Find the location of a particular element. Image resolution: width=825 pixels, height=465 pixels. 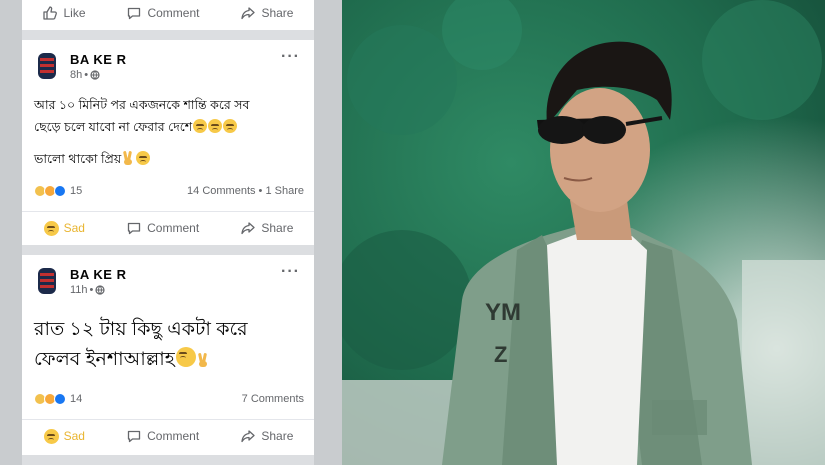

post-meta: 11h • is located at coordinates (88, 290).